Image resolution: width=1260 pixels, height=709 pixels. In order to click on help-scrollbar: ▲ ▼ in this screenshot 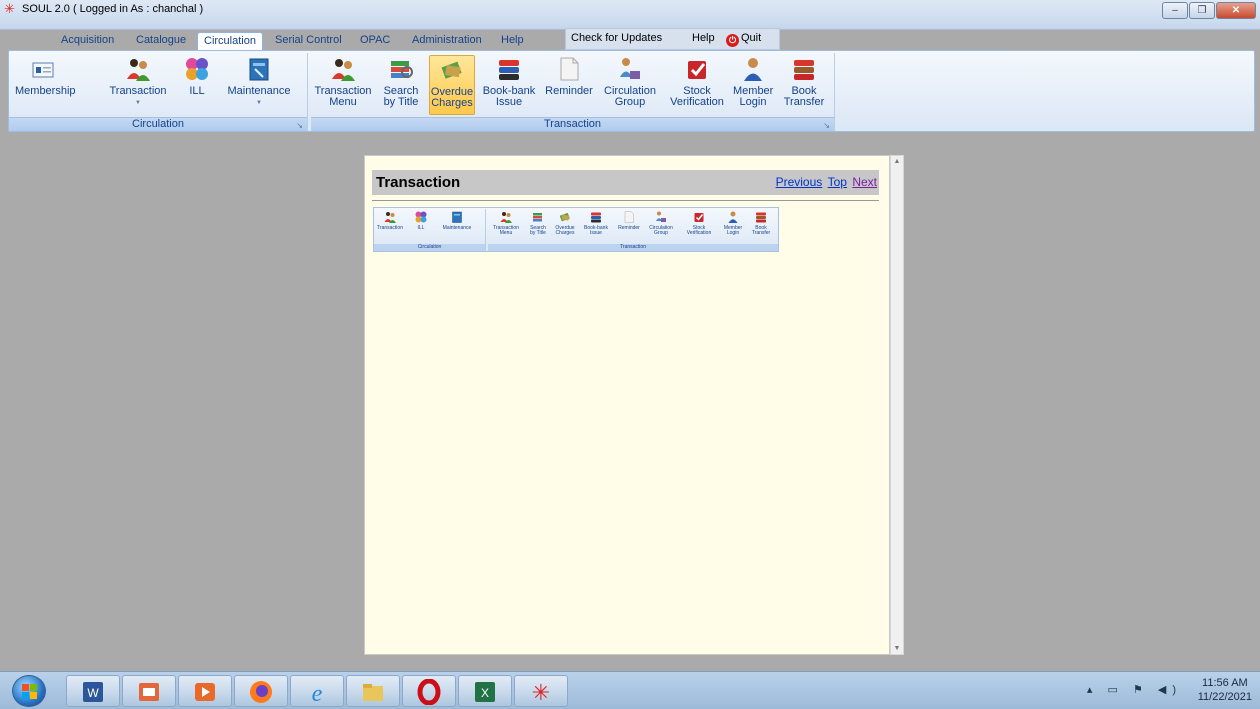, I will do `click(897, 405)`.